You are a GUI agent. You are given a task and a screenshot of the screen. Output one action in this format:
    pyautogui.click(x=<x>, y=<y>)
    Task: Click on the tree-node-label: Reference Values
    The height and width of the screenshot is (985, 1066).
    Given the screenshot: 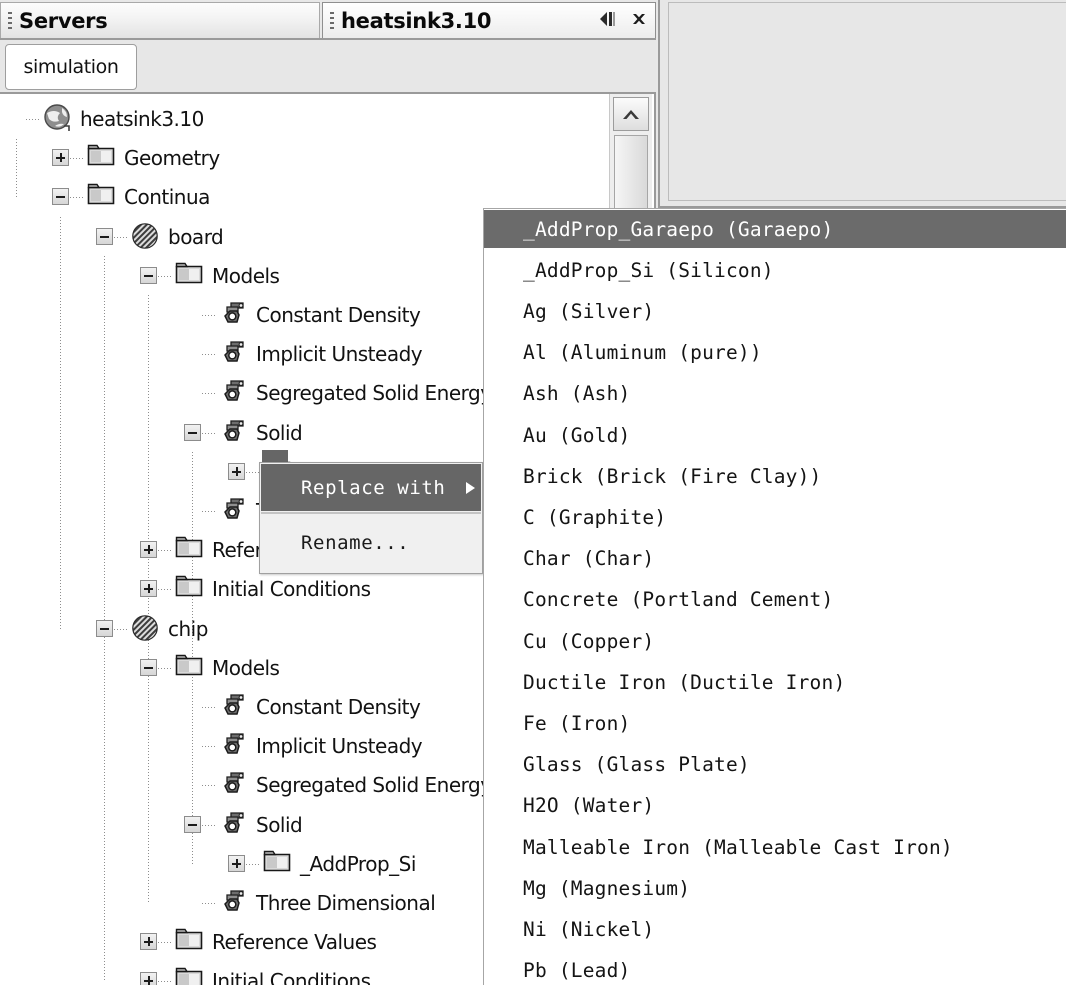 What is the action you would take?
    pyautogui.click(x=294, y=942)
    